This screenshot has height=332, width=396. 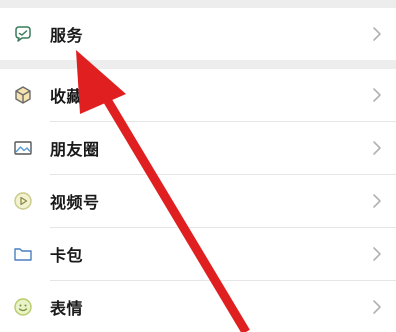 What do you see at coordinates (23, 34) in the screenshot?
I see `service-icon` at bounding box center [23, 34].